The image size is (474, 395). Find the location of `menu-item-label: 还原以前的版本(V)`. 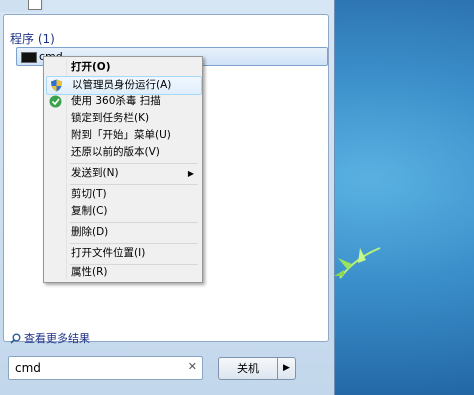

menu-item-label: 还原以前的版本(V) is located at coordinates (115, 152).